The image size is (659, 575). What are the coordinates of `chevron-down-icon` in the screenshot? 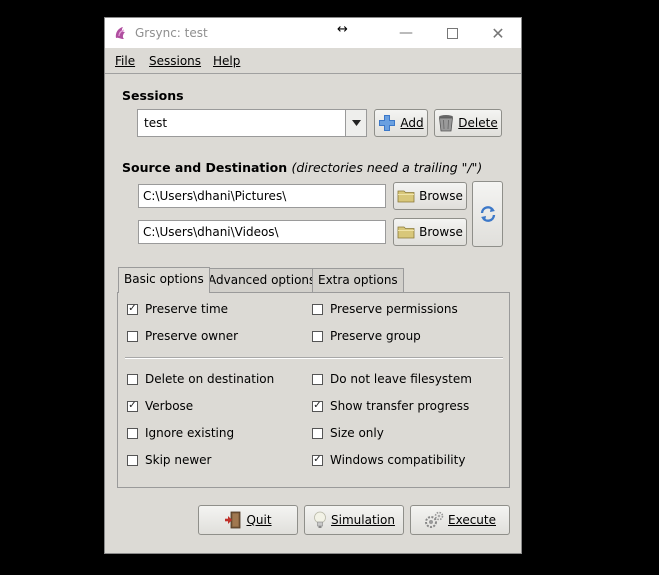 It's located at (355, 123).